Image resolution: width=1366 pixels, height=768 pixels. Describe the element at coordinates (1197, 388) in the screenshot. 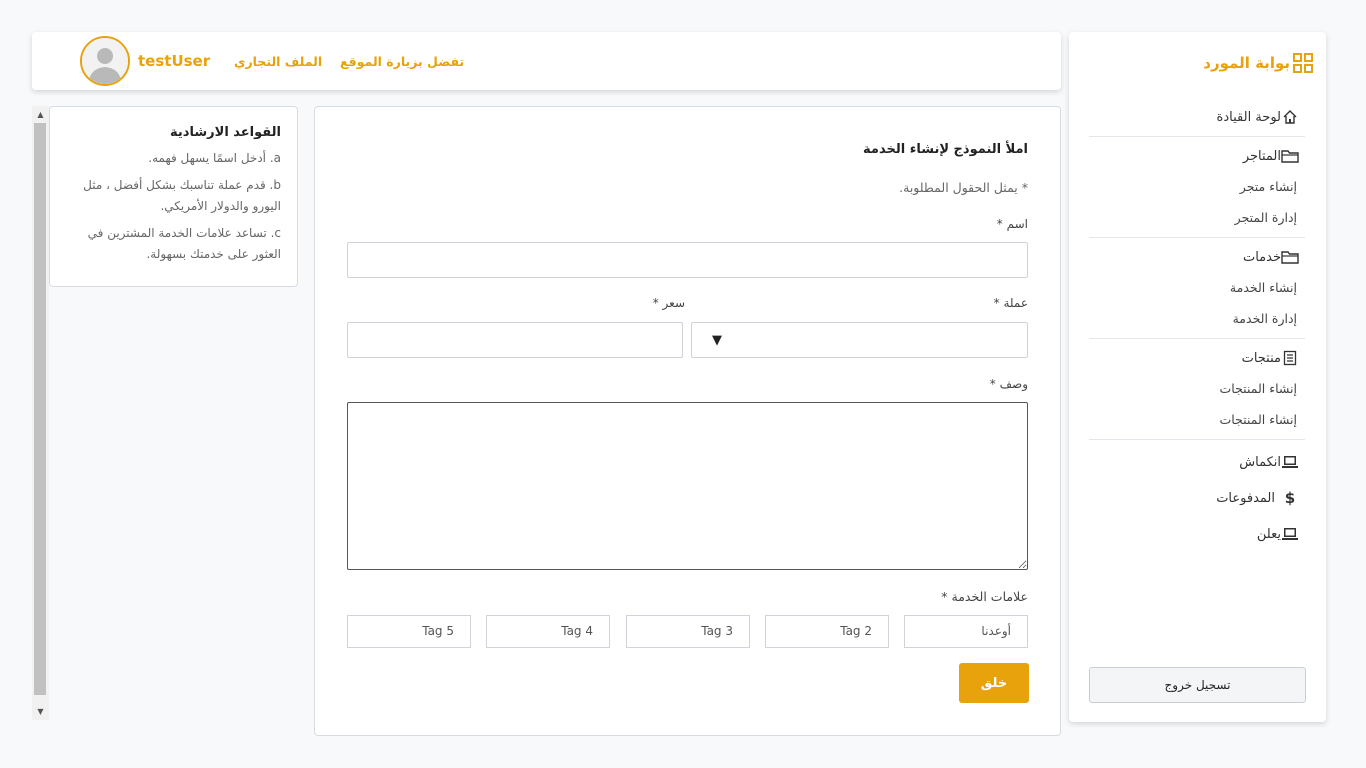

I see `sidebar-item-create-products: إنشاء المنتجات` at that location.